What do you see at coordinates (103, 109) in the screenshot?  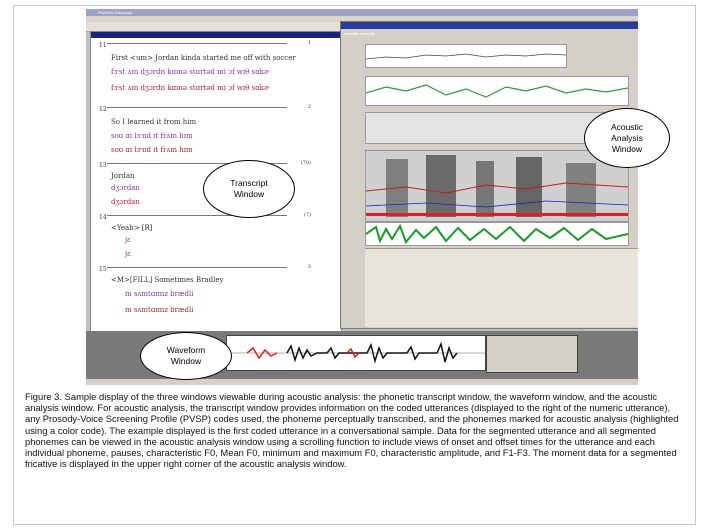 I see `utterance-number: 12` at bounding box center [103, 109].